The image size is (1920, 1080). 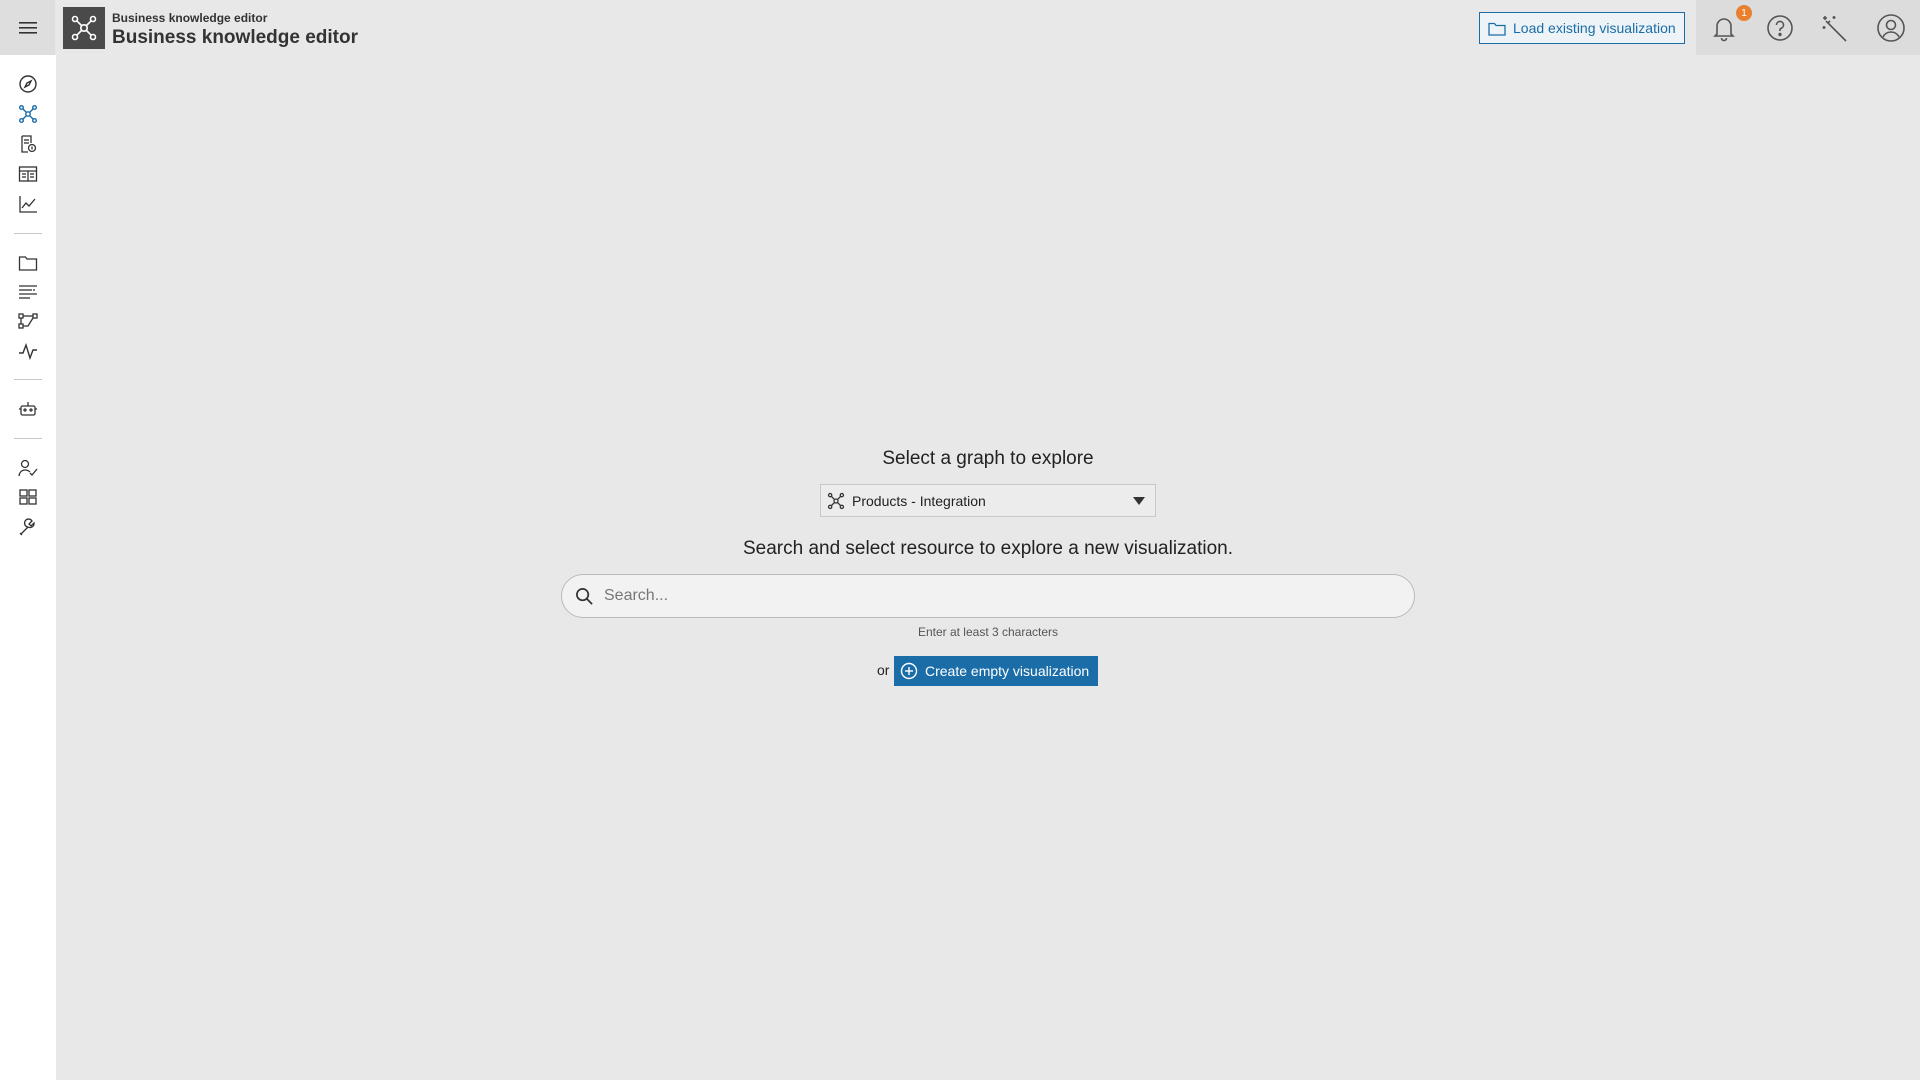 What do you see at coordinates (1724, 30) in the screenshot?
I see `bell-icon` at bounding box center [1724, 30].